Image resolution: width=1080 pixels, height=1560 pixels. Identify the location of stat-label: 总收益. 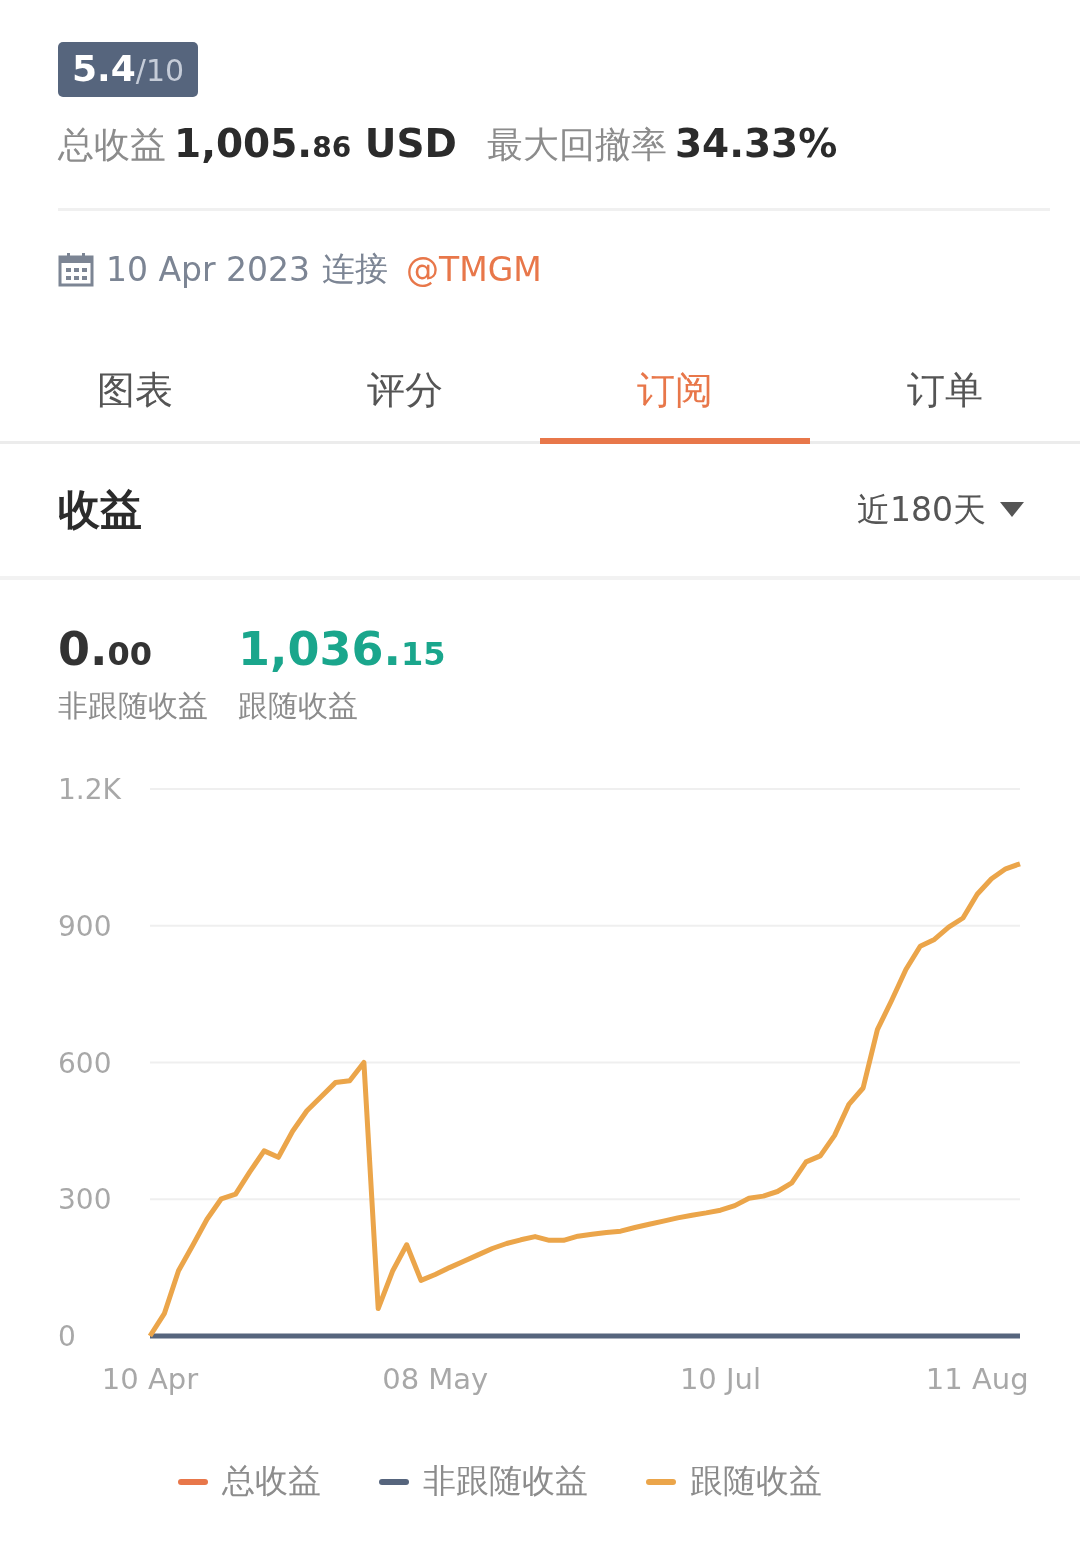
(112, 145).